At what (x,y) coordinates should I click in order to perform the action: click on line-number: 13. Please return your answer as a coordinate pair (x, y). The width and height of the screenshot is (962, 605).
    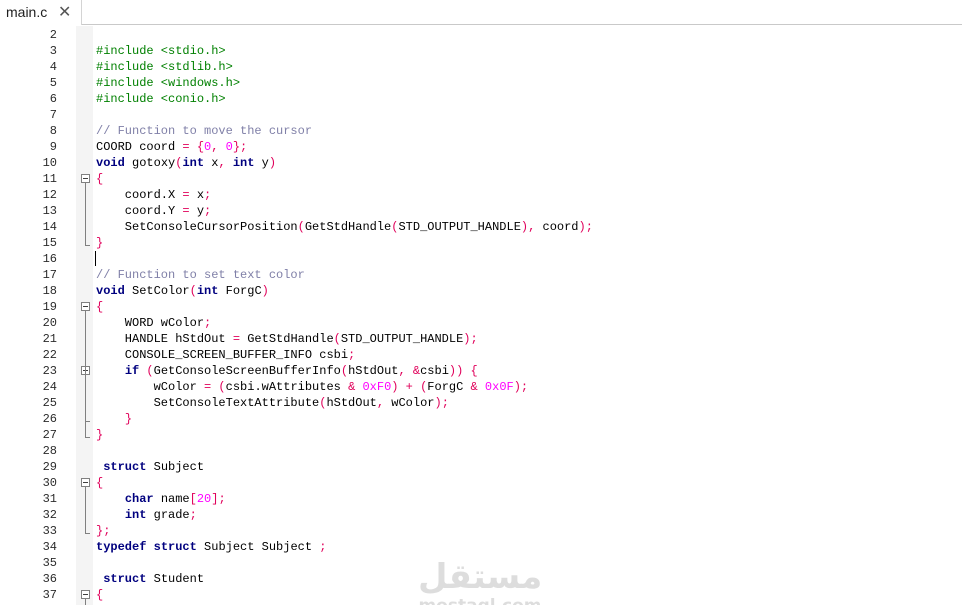
    Looking at the image, I should click on (49, 211).